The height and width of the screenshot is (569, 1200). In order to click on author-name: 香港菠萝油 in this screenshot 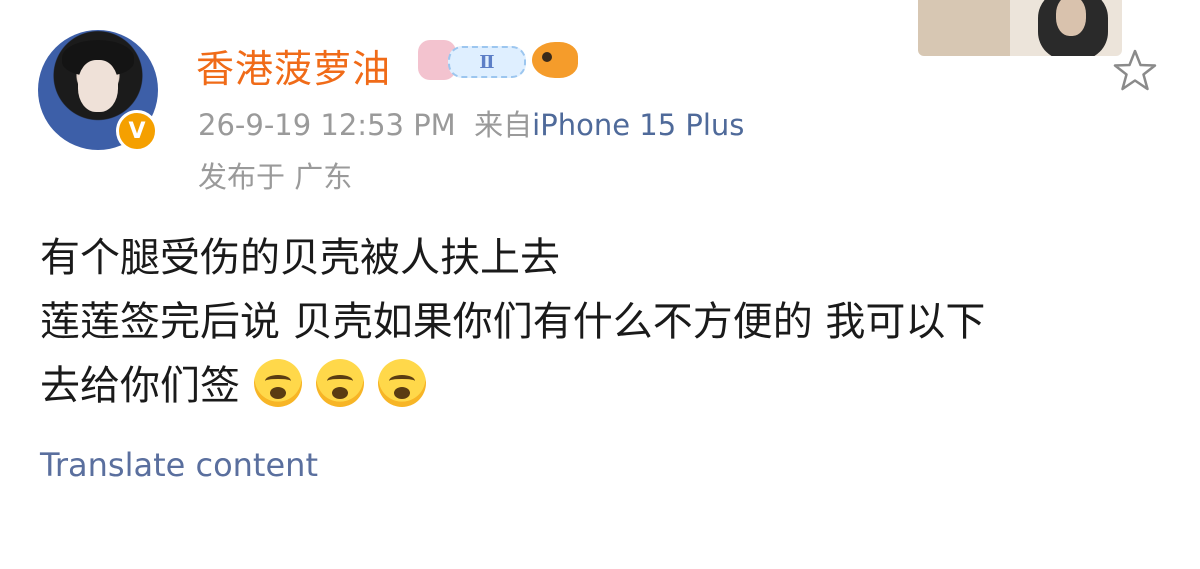, I will do `click(293, 65)`.